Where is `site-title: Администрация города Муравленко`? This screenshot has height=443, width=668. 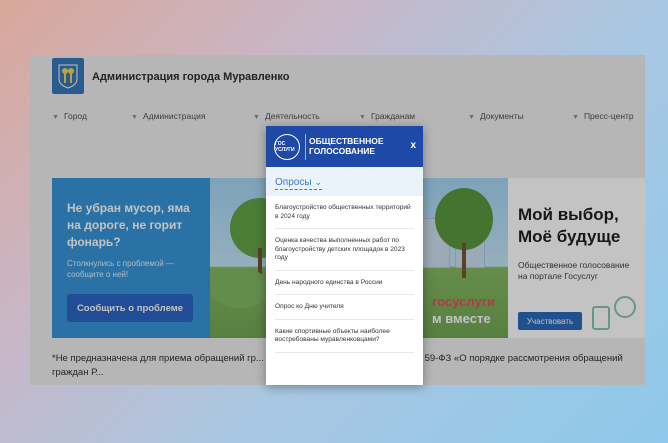 site-title: Администрация города Муравленко is located at coordinates (190, 77).